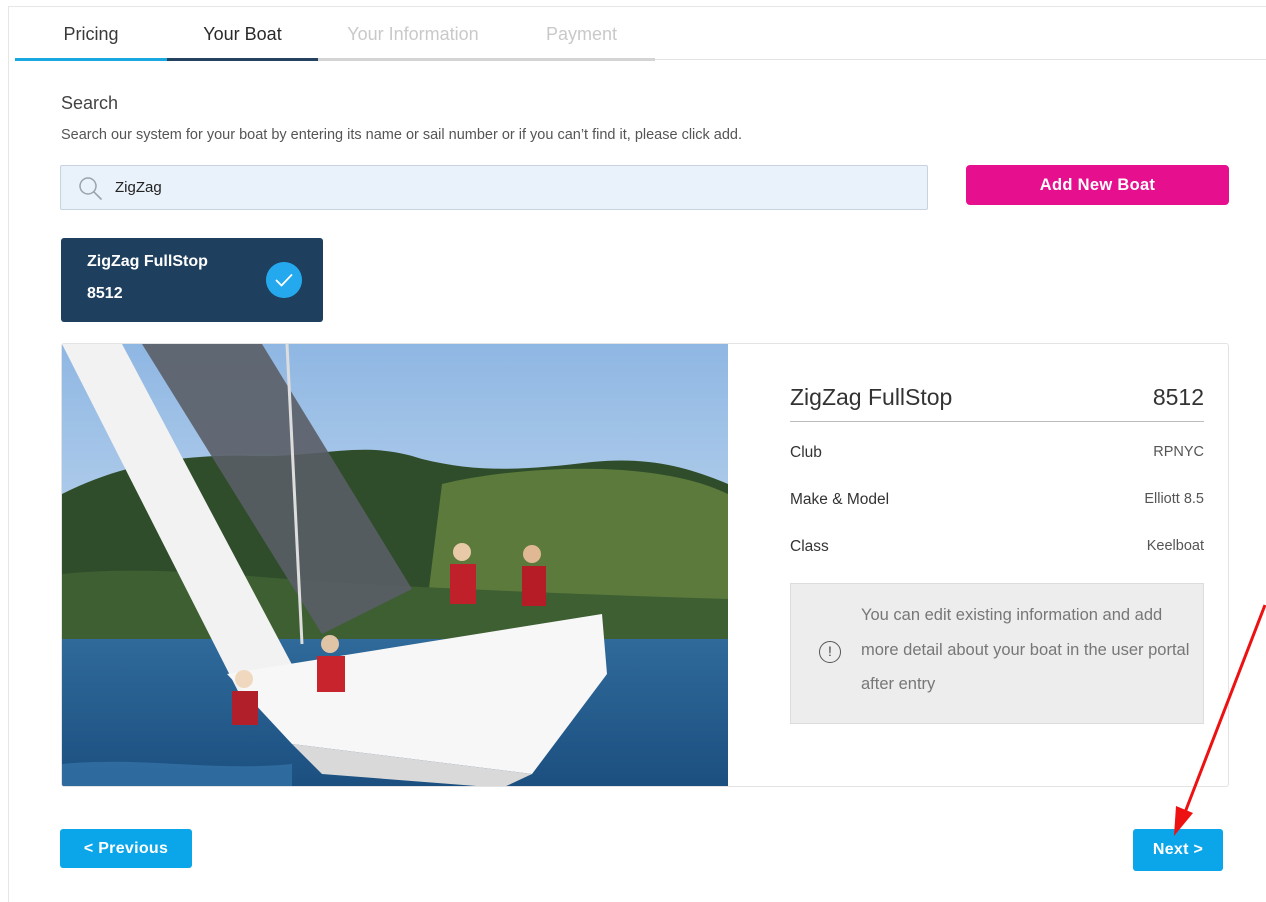  Describe the element at coordinates (1175, 546) in the screenshot. I see `field-class-value: Keelboat` at that location.